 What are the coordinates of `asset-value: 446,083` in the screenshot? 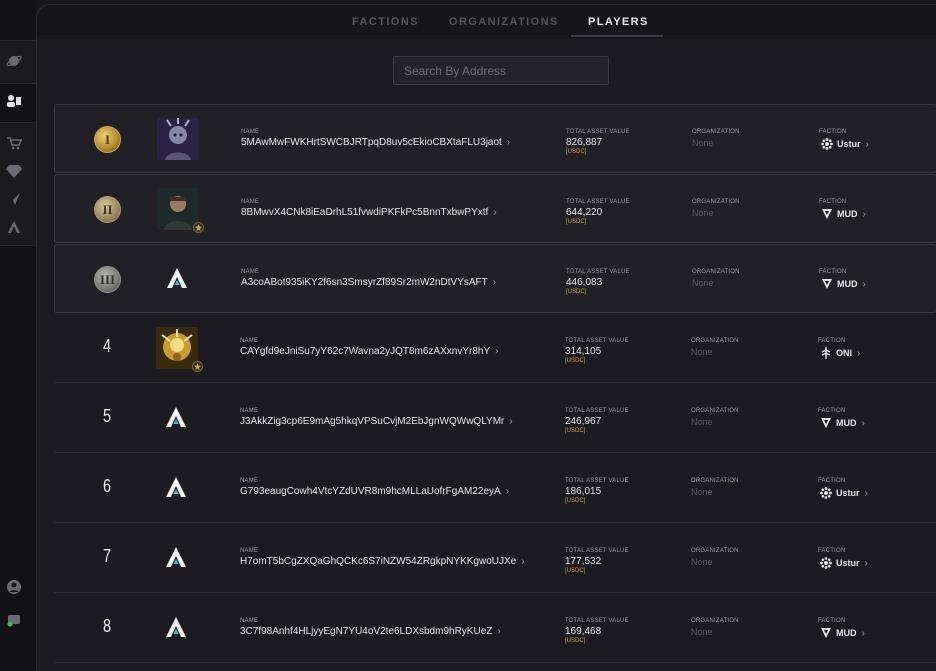 It's located at (584, 282).